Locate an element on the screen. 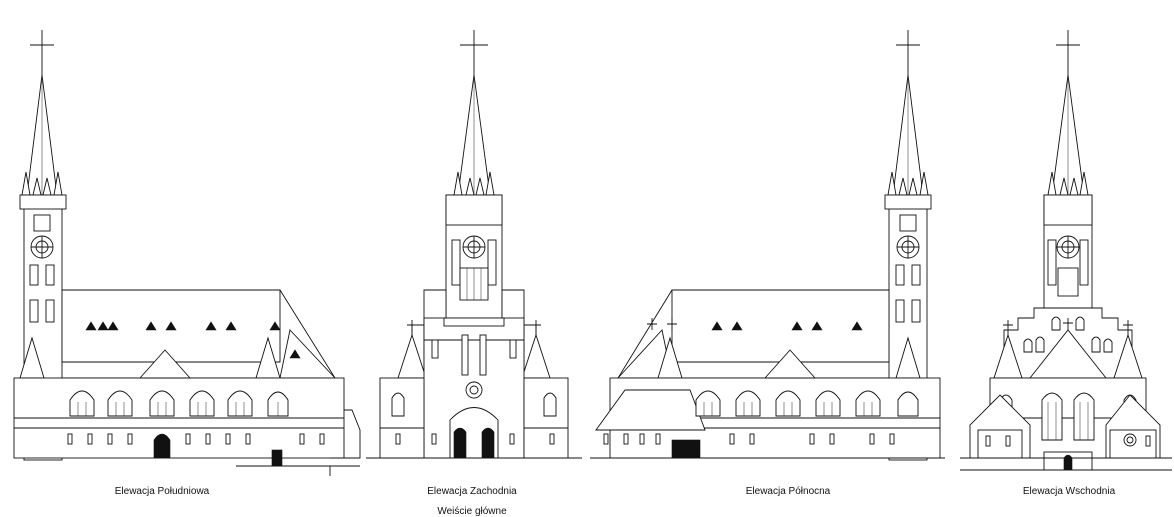  caption-west-elevation: Elewacja Zachodnia is located at coordinates (472, 491).